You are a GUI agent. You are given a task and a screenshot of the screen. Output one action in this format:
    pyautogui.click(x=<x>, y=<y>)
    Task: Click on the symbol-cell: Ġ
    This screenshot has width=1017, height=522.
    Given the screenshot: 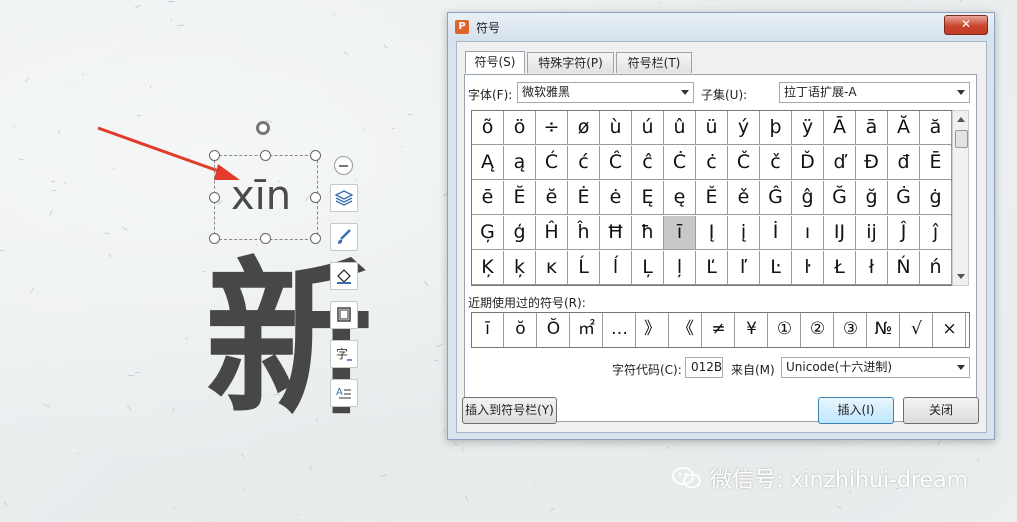 What is the action you would take?
    pyautogui.click(x=904, y=198)
    